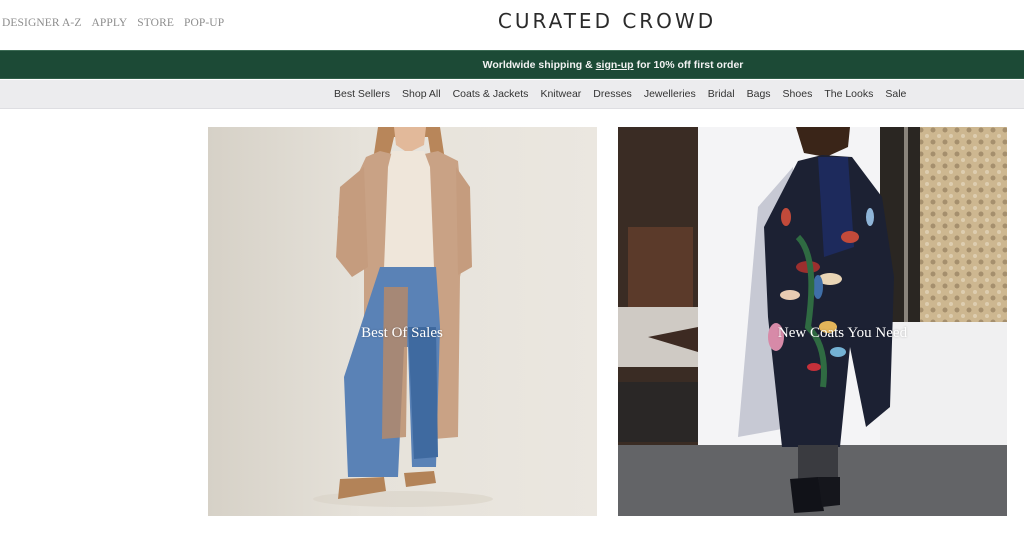 The height and width of the screenshot is (536, 1024). What do you see at coordinates (798, 94) in the screenshot?
I see `nav-item-shoes: Shoes` at bounding box center [798, 94].